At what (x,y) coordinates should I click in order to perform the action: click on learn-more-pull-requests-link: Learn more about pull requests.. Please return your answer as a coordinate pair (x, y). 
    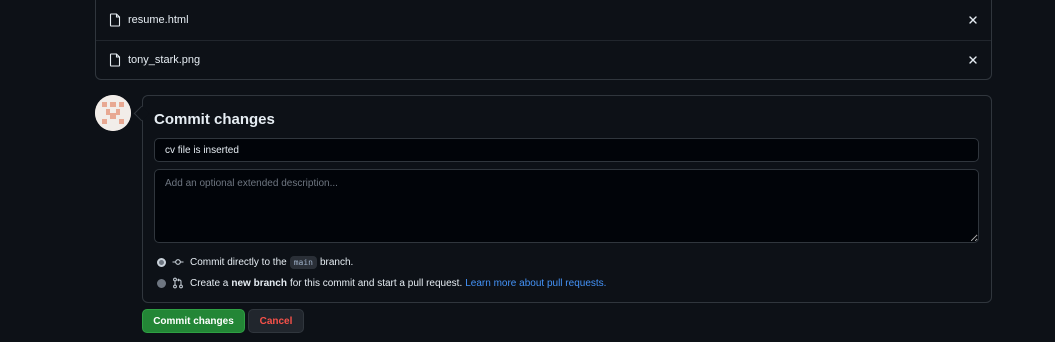
    Looking at the image, I should click on (535, 283).